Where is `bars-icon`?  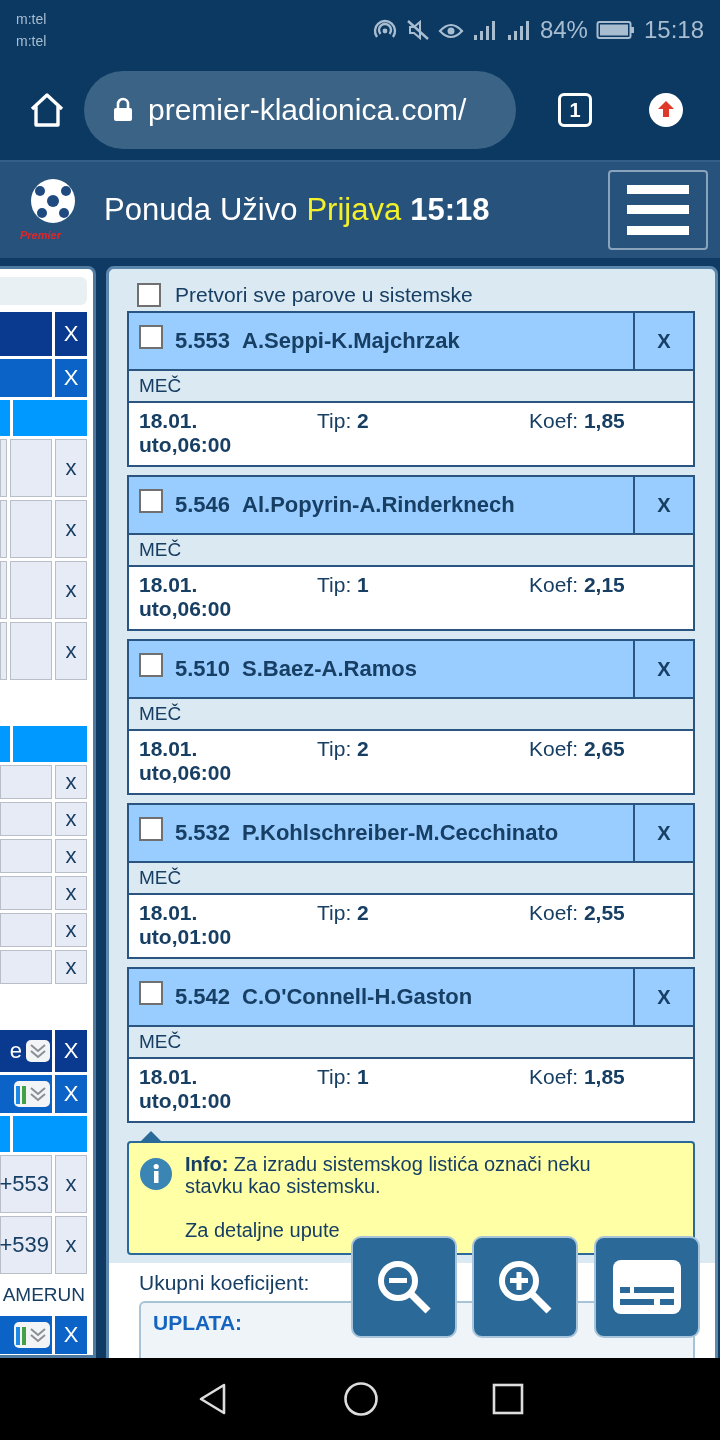 bars-icon is located at coordinates (22, 1335).